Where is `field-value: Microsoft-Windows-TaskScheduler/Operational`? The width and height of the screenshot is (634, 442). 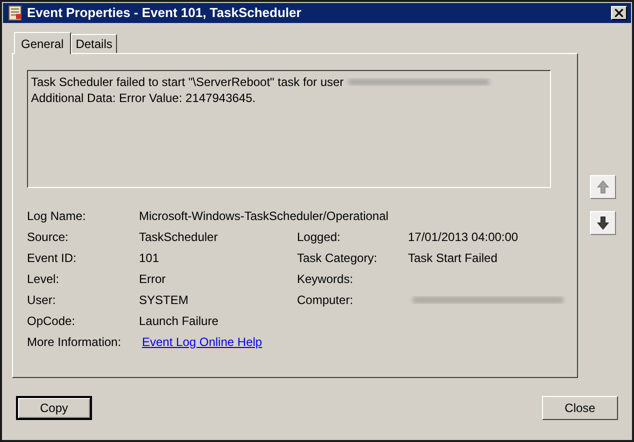 field-value: Microsoft-Windows-TaskScheduler/Operational is located at coordinates (263, 216).